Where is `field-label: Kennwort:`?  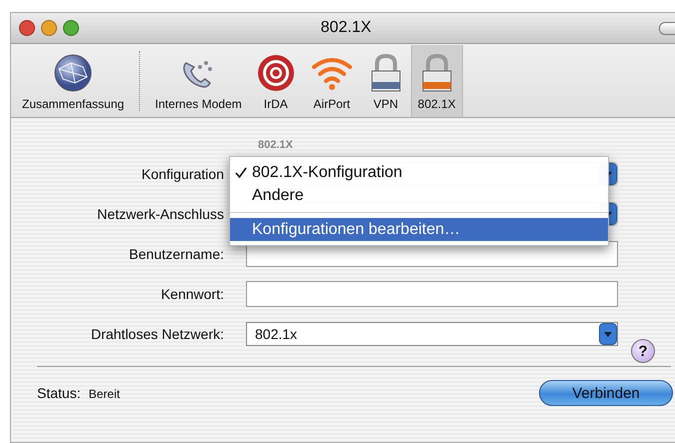
field-label: Kennwort: is located at coordinates (192, 294).